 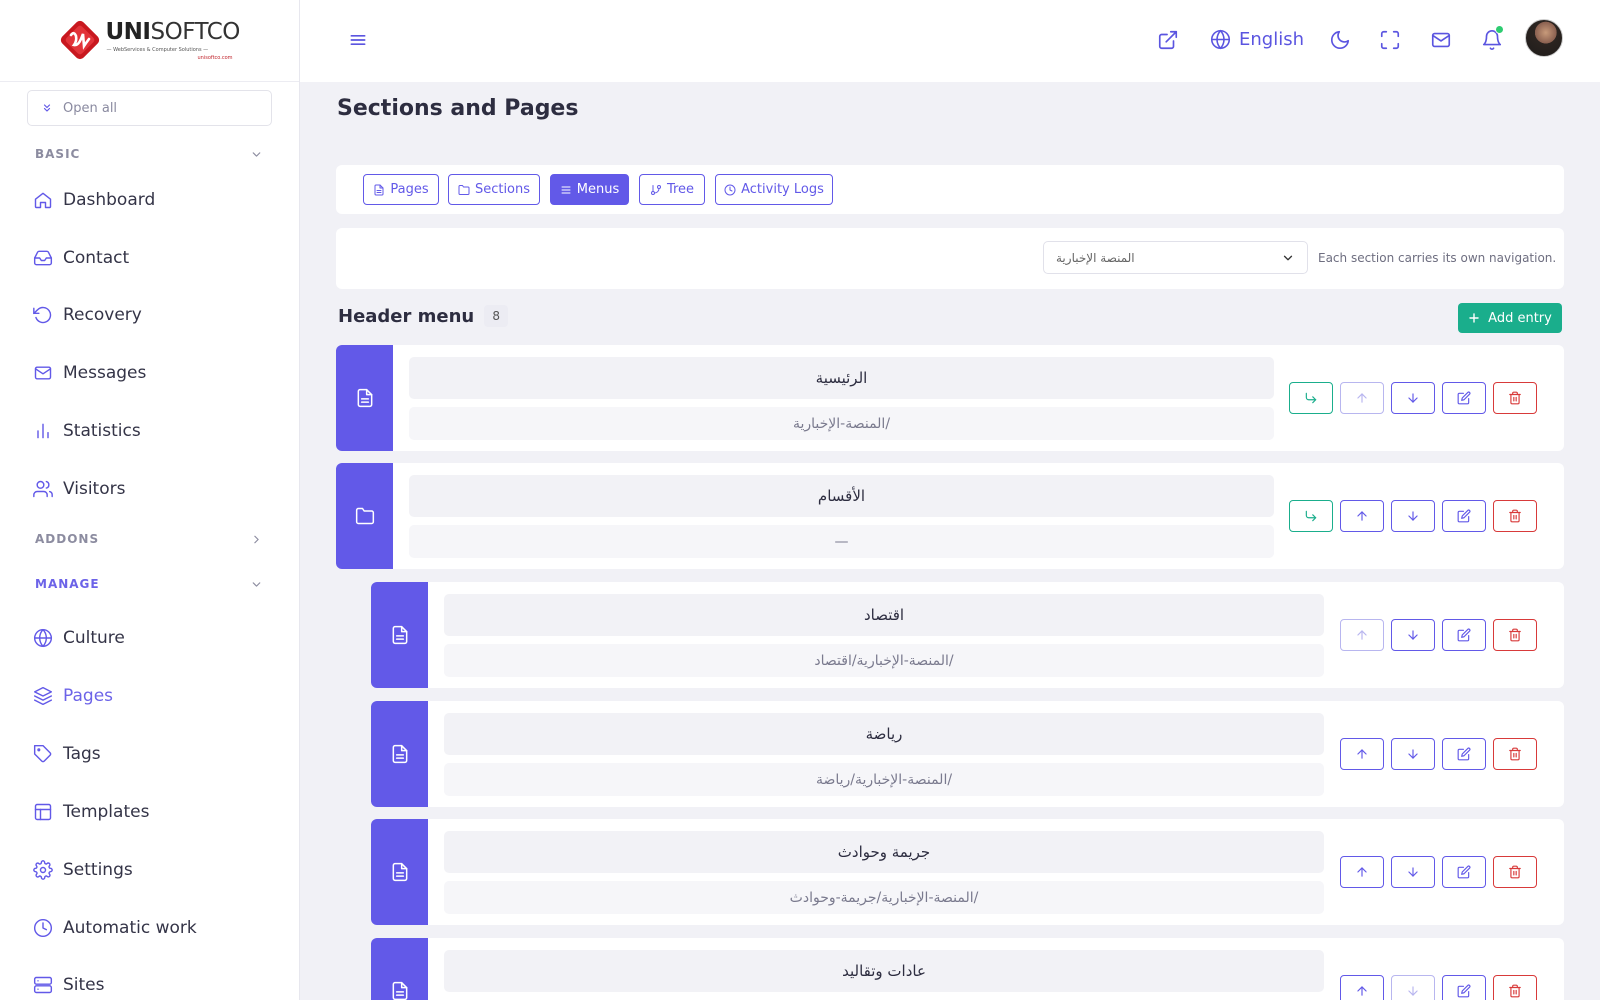 What do you see at coordinates (153, 928) in the screenshot?
I see `sidebar-item-automatic-work: Automatic work` at bounding box center [153, 928].